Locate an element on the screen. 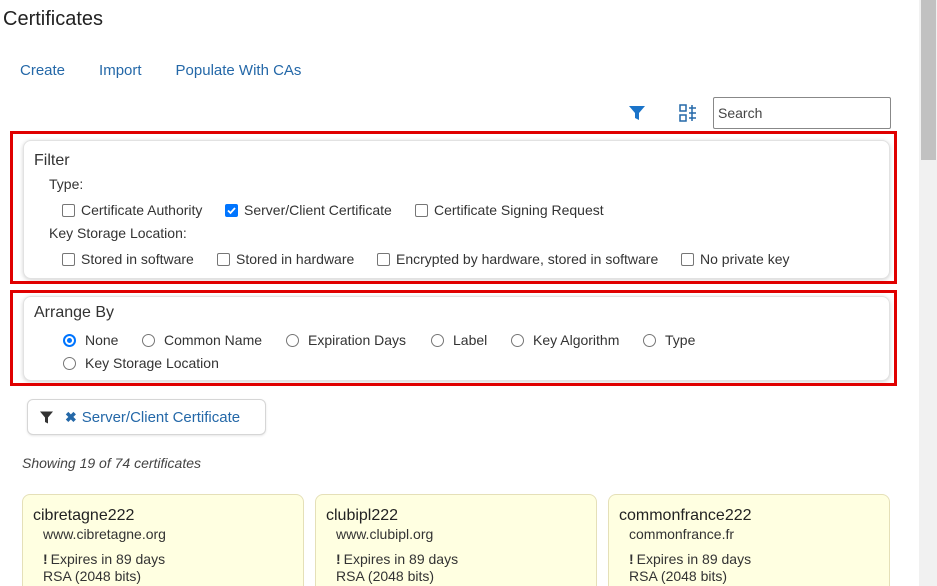 This screenshot has width=937, height=586. cert-domain: www.cibretagne.org is located at coordinates (104, 534).